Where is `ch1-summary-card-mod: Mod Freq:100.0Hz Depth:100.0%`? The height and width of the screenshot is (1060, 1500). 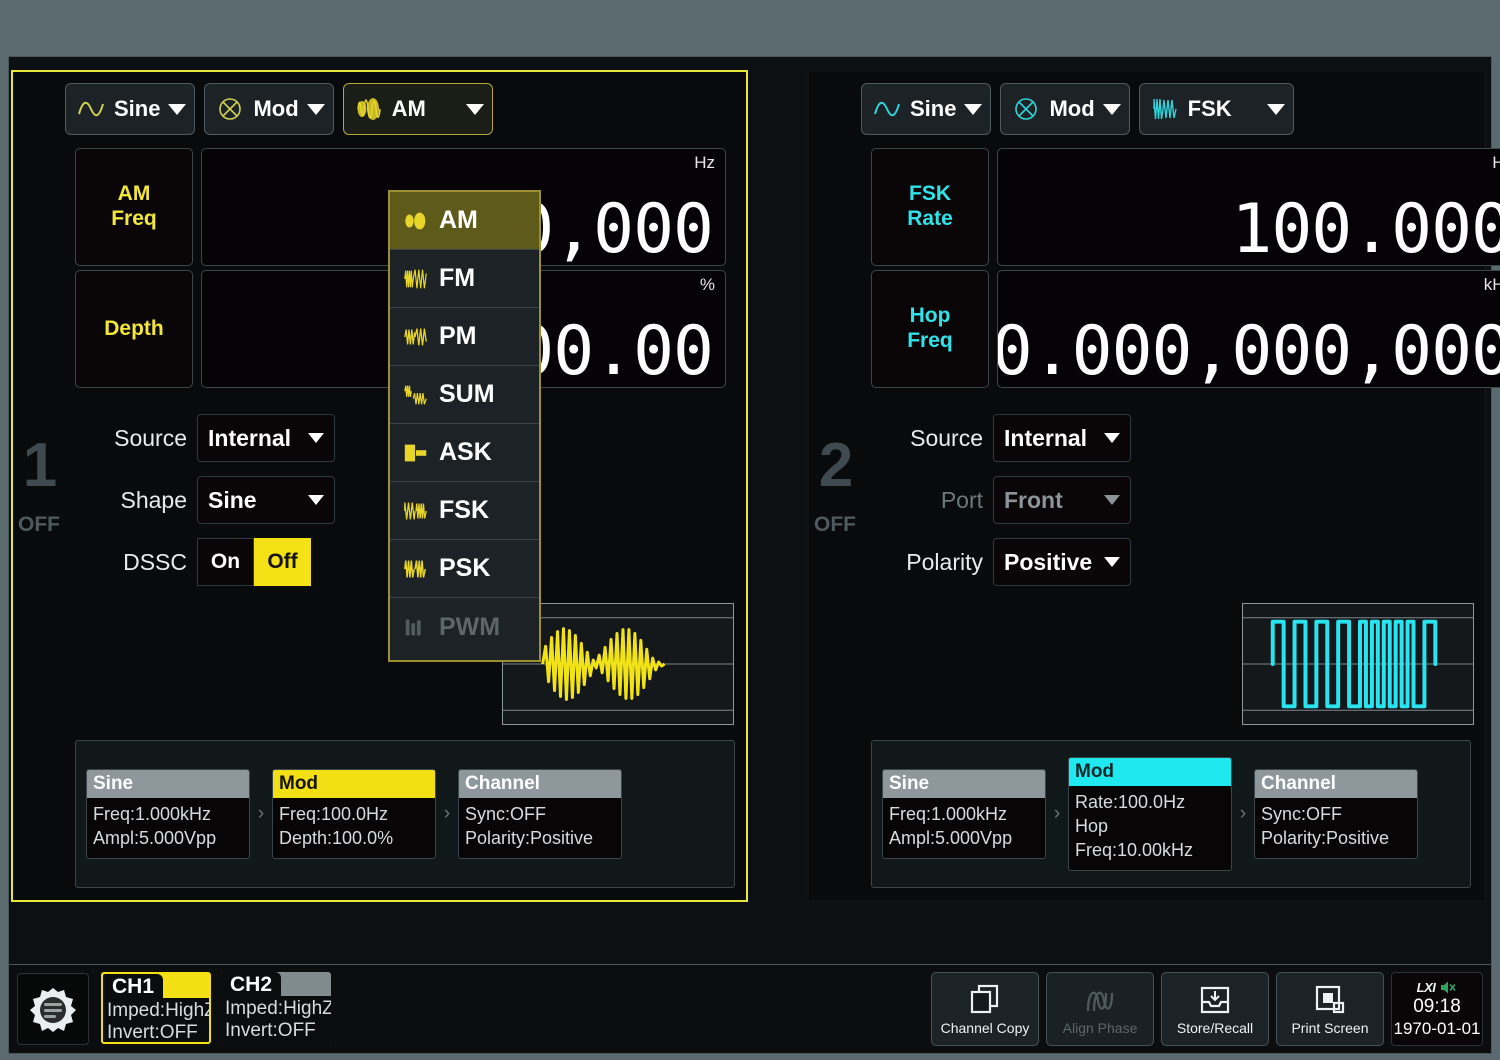 ch1-summary-card-mod: Mod Freq:100.0Hz Depth:100.0% is located at coordinates (354, 814).